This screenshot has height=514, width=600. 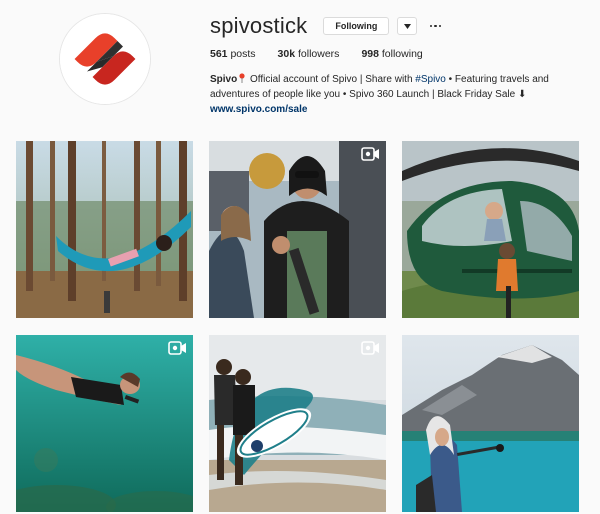 I want to click on post-image-underwater, so click(x=104, y=423).